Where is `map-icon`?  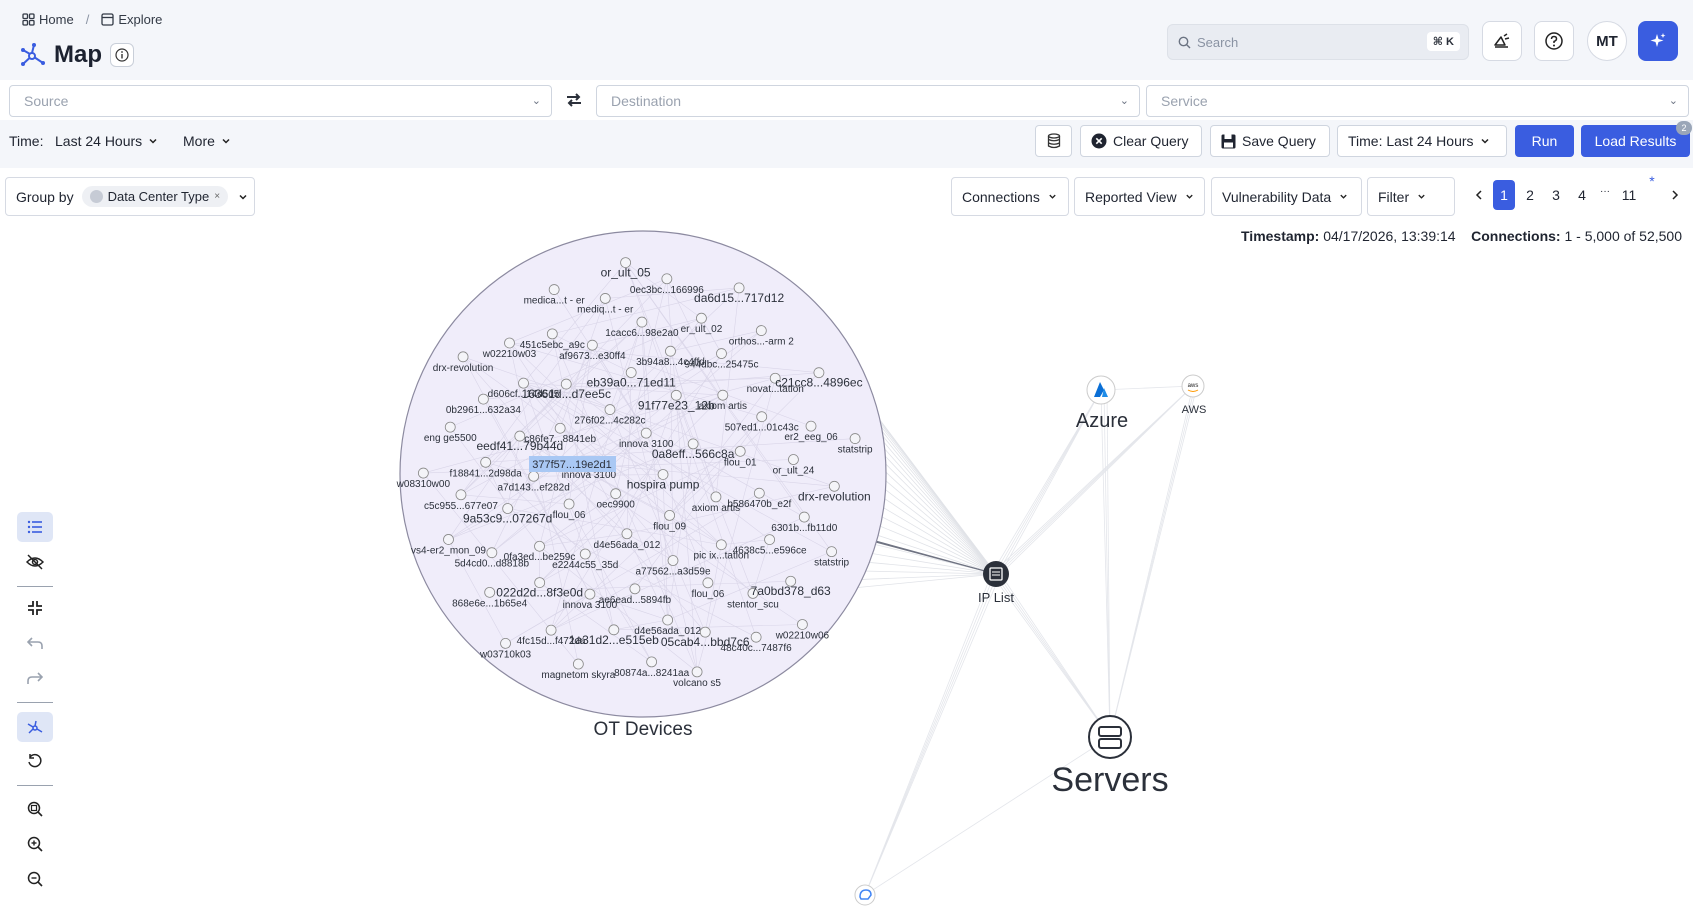
map-icon is located at coordinates (33, 54).